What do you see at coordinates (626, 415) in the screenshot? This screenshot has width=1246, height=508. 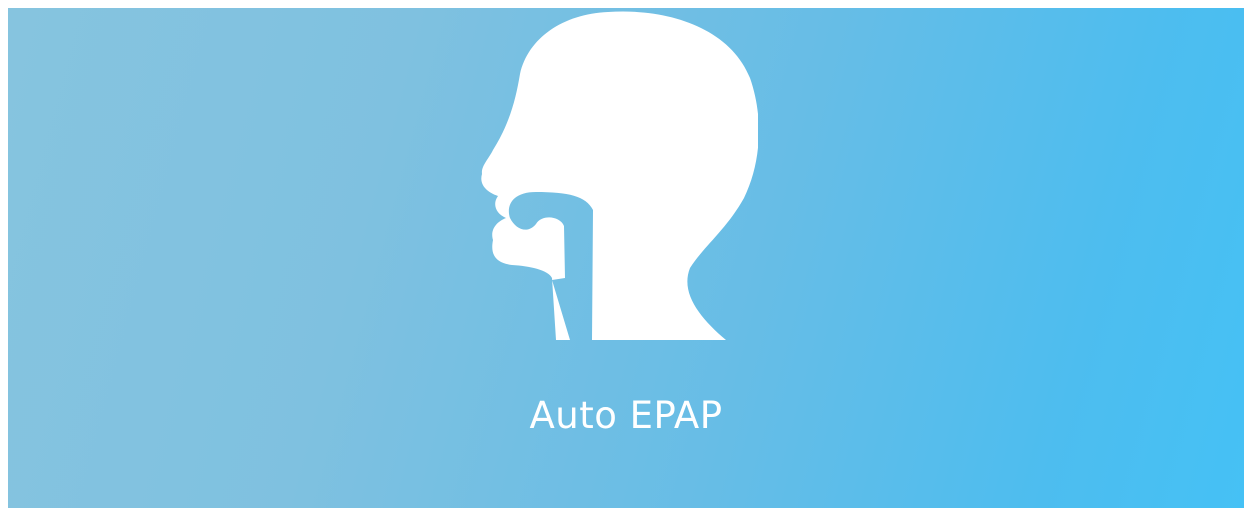 I see `feature-caption: Auto EPAP` at bounding box center [626, 415].